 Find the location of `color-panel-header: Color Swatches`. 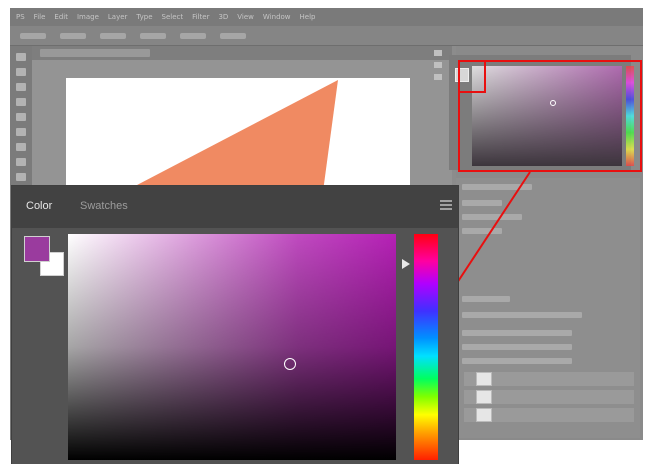

color-panel-header: Color Swatches is located at coordinates (235, 207).